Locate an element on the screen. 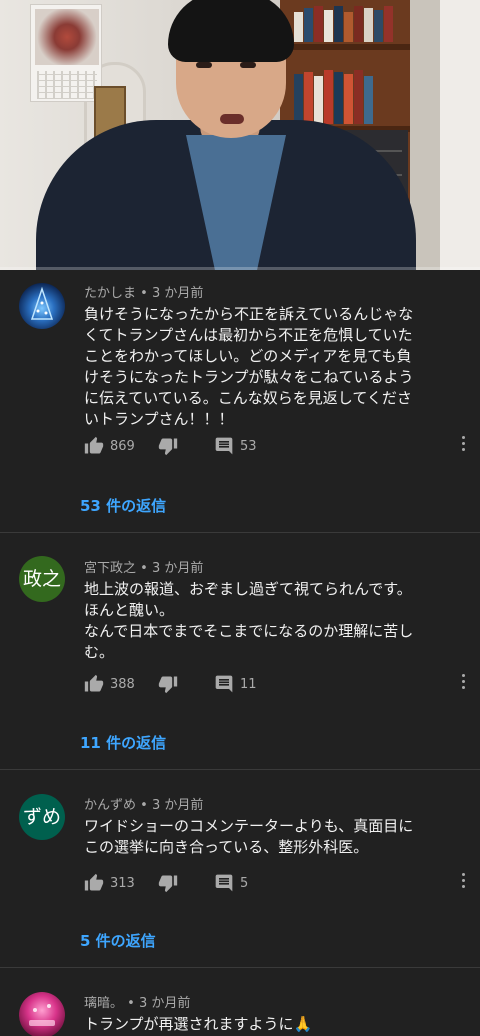  comment-author: 璃暗。 is located at coordinates (103, 1003).